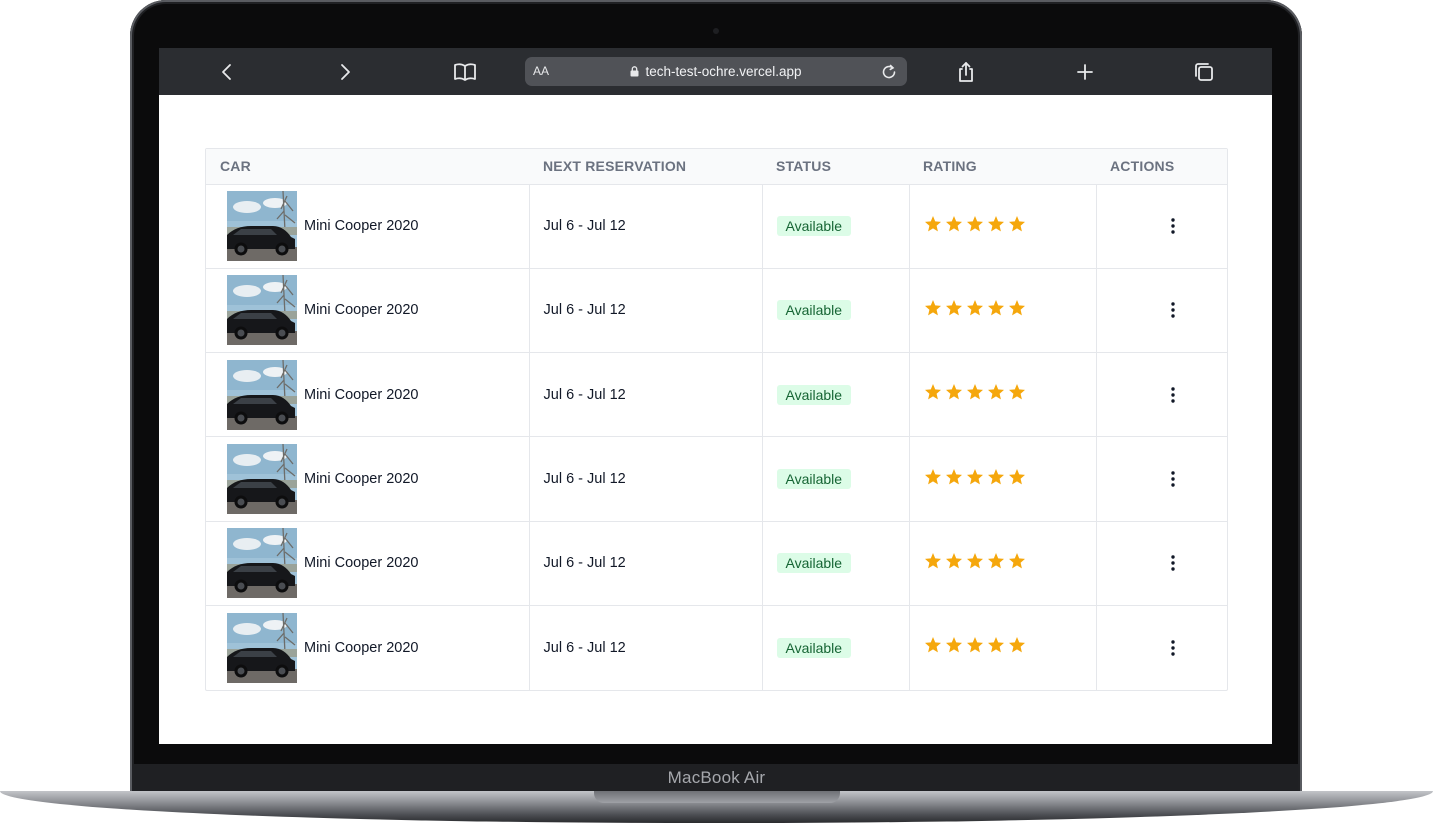 This screenshot has height=823, width=1433. I want to click on new-tab-button, so click(1085, 71).